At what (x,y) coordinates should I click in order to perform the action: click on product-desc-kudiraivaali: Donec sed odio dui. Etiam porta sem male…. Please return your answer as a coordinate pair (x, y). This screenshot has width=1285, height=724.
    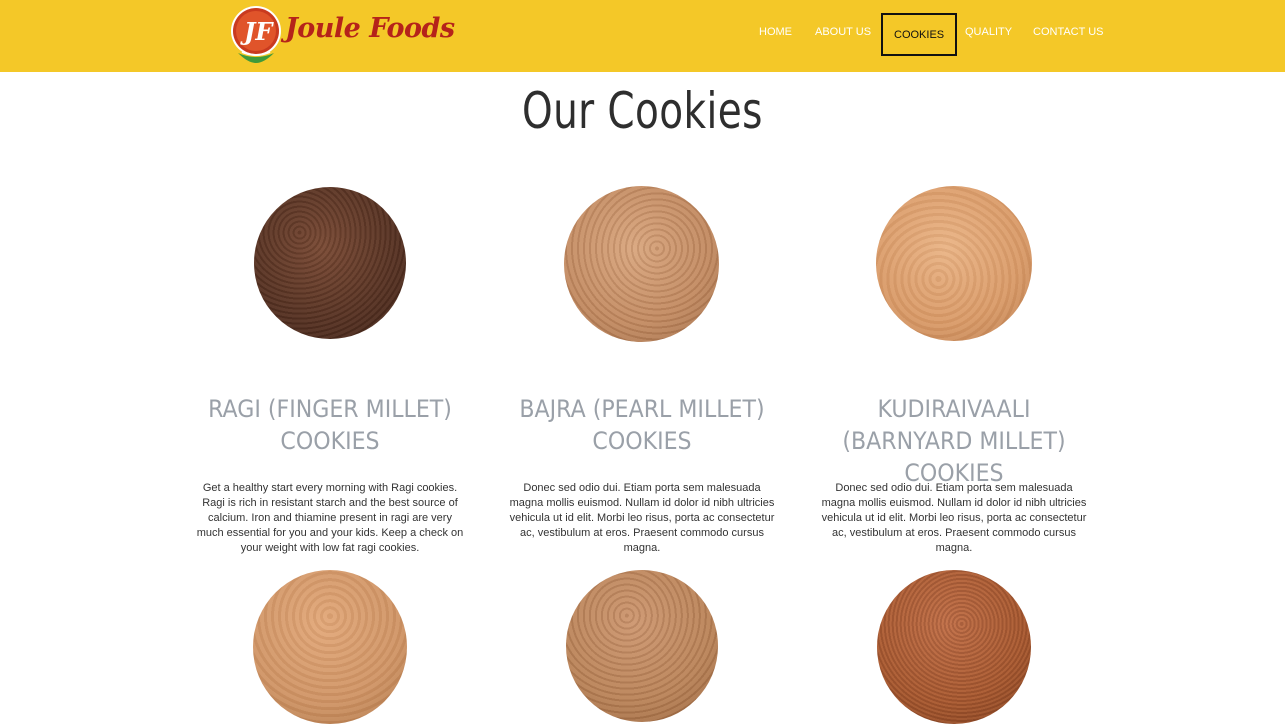
    Looking at the image, I should click on (954, 518).